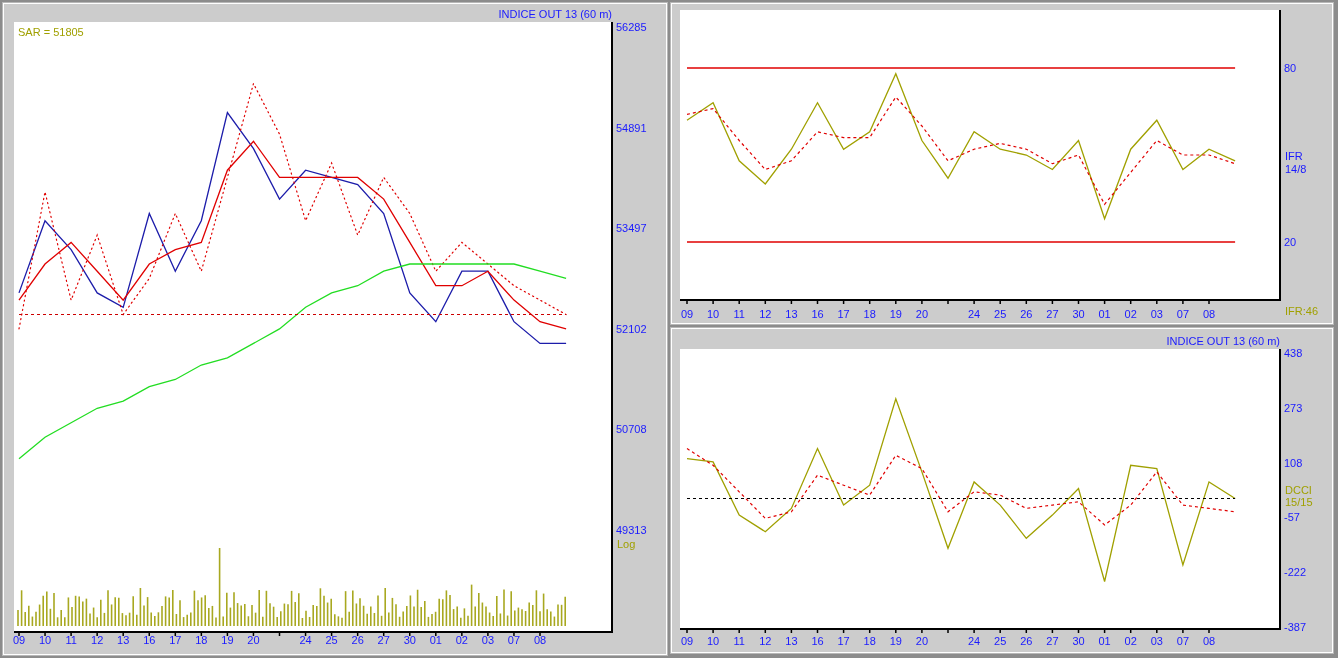  I want to click on axis-label: 273, so click(1293, 407).